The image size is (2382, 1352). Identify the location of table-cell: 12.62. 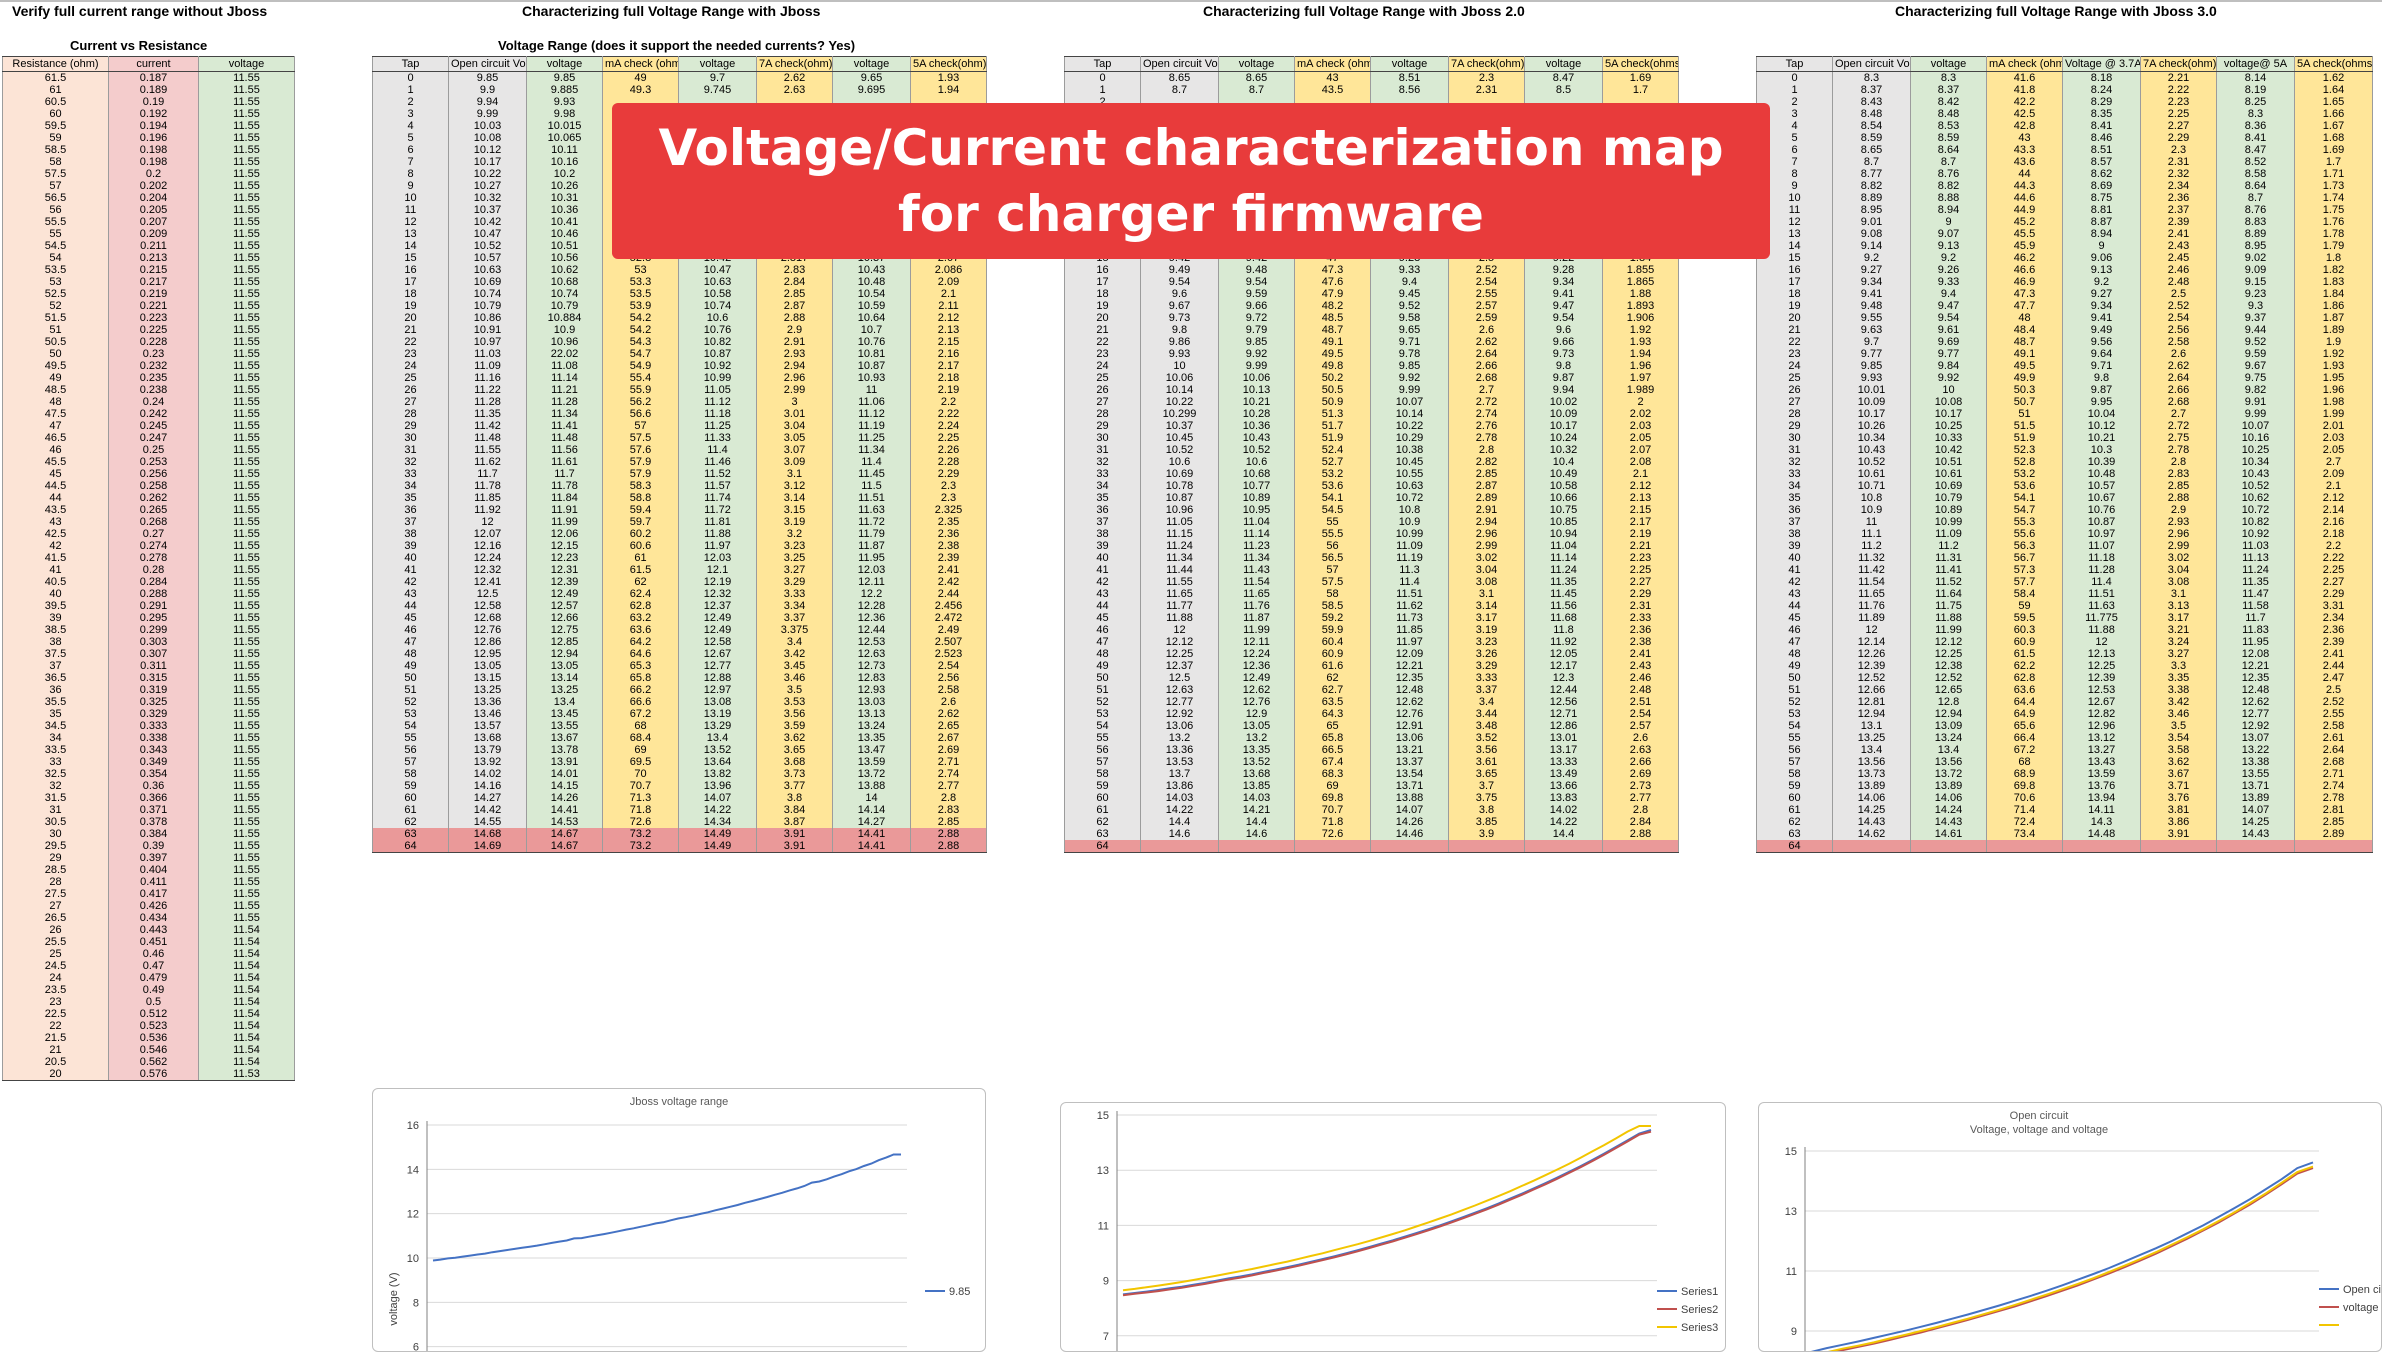
(2255, 702).